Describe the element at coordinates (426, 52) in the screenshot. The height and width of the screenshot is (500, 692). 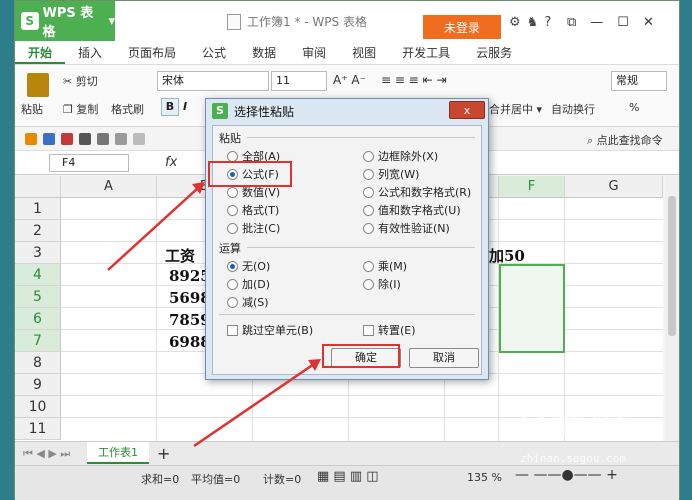
I see `tab-developer: 开发工具` at that location.